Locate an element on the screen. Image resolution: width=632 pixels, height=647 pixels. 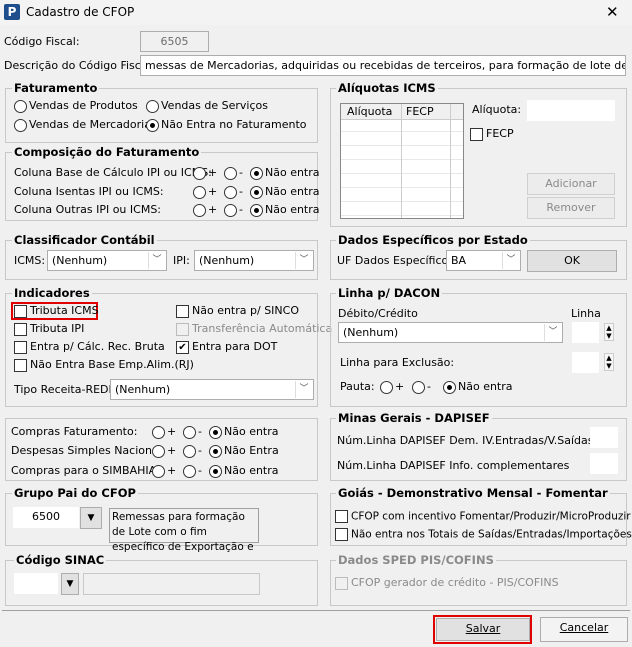
checkbox-tributa-ipi: Tributa IPI is located at coordinates (49, 329).